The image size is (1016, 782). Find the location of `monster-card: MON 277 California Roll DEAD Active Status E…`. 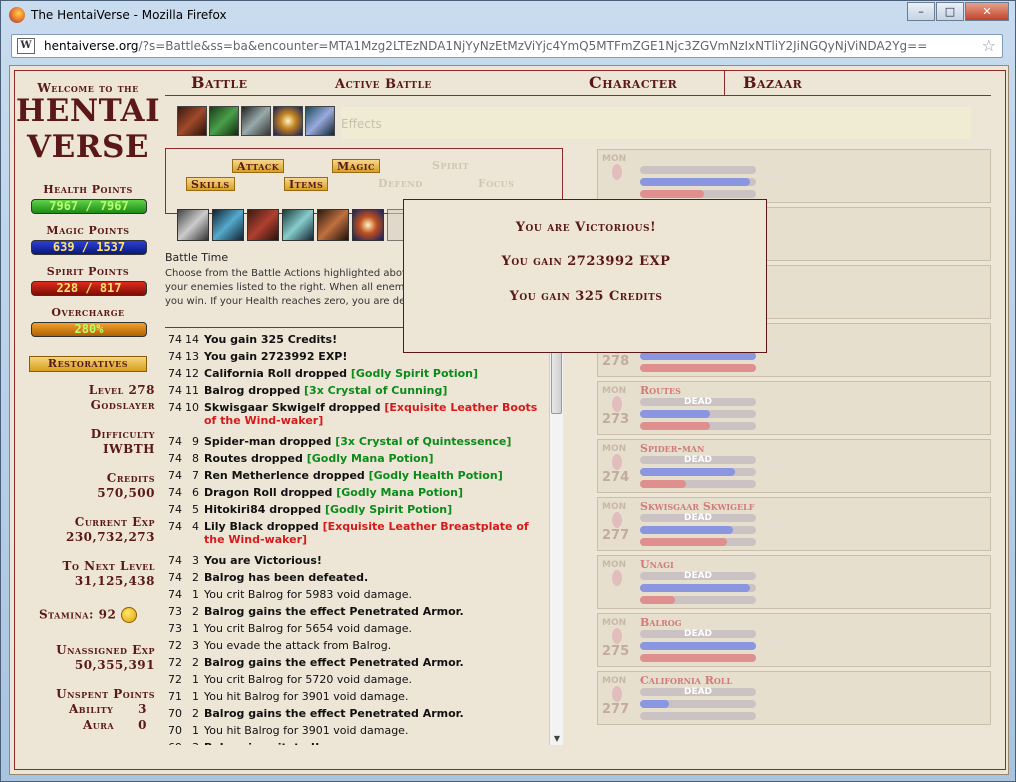

monster-card: MON 277 California Roll DEAD Active Status E… is located at coordinates (794, 698).